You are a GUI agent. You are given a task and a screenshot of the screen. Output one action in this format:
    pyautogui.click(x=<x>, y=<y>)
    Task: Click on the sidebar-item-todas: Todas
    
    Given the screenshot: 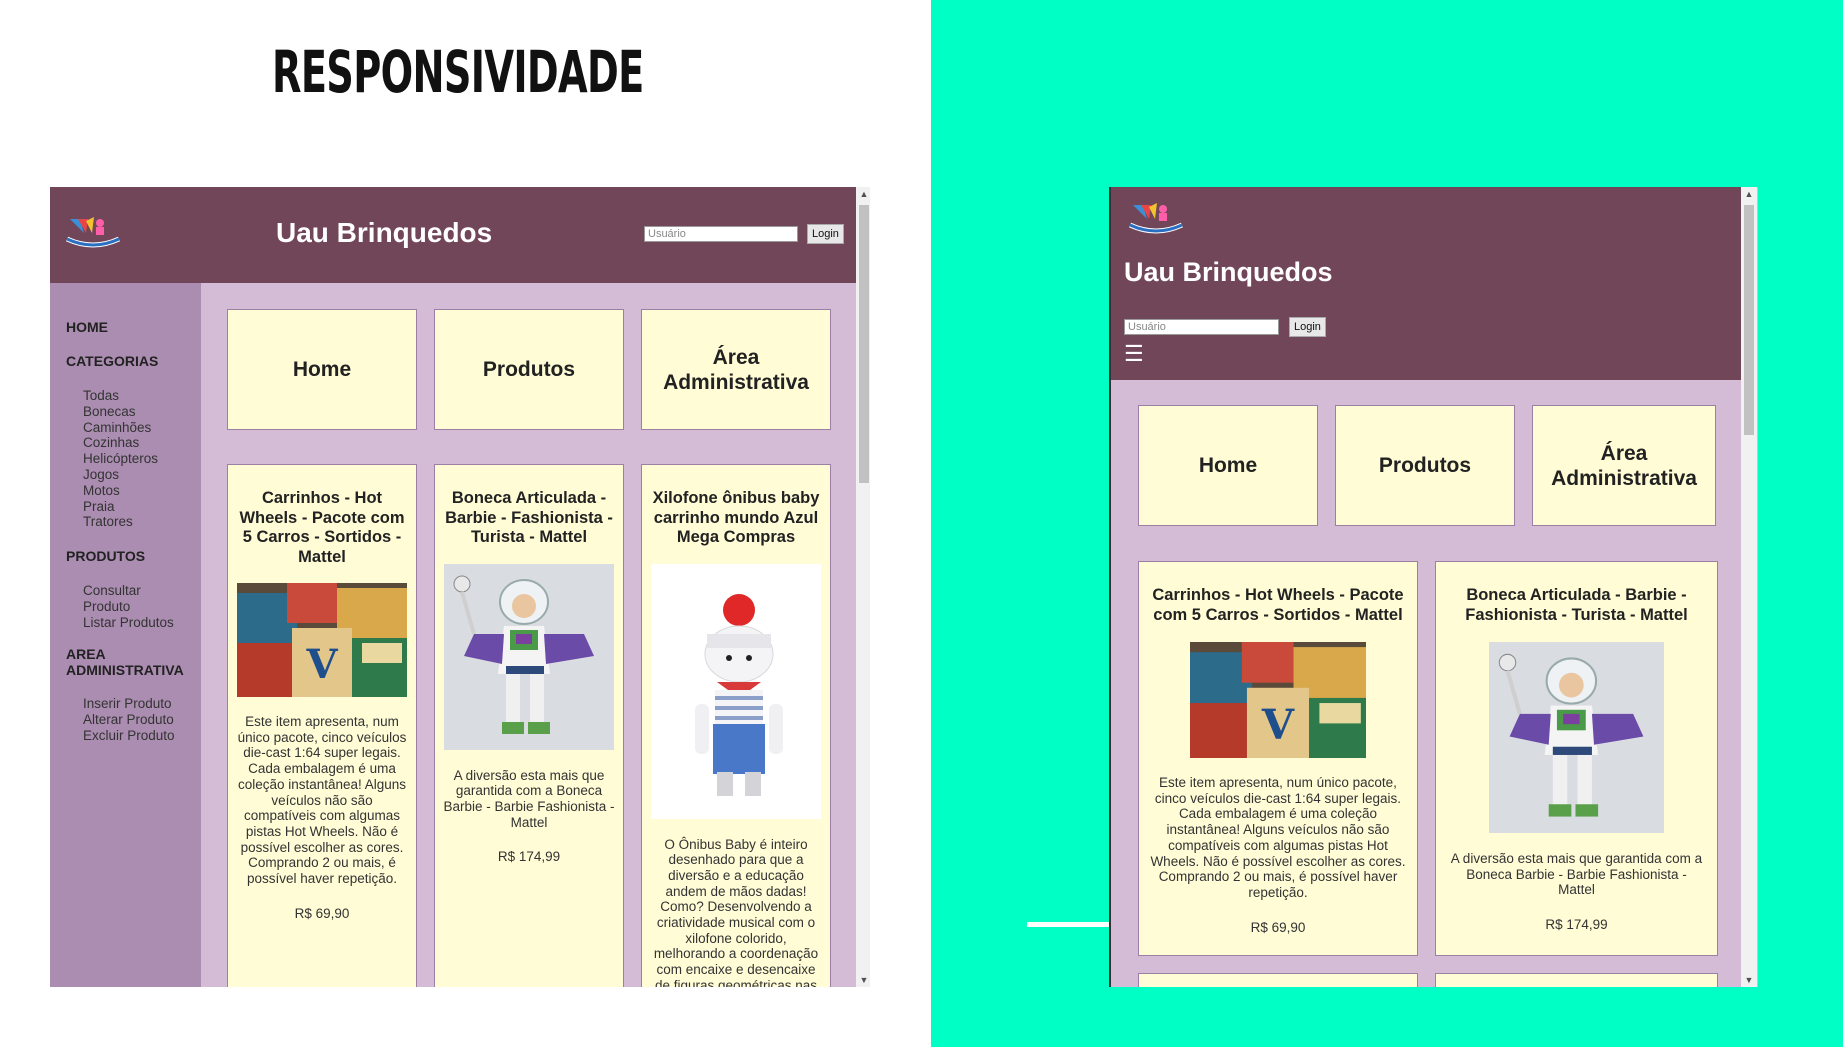 What is the action you would take?
    pyautogui.click(x=120, y=396)
    